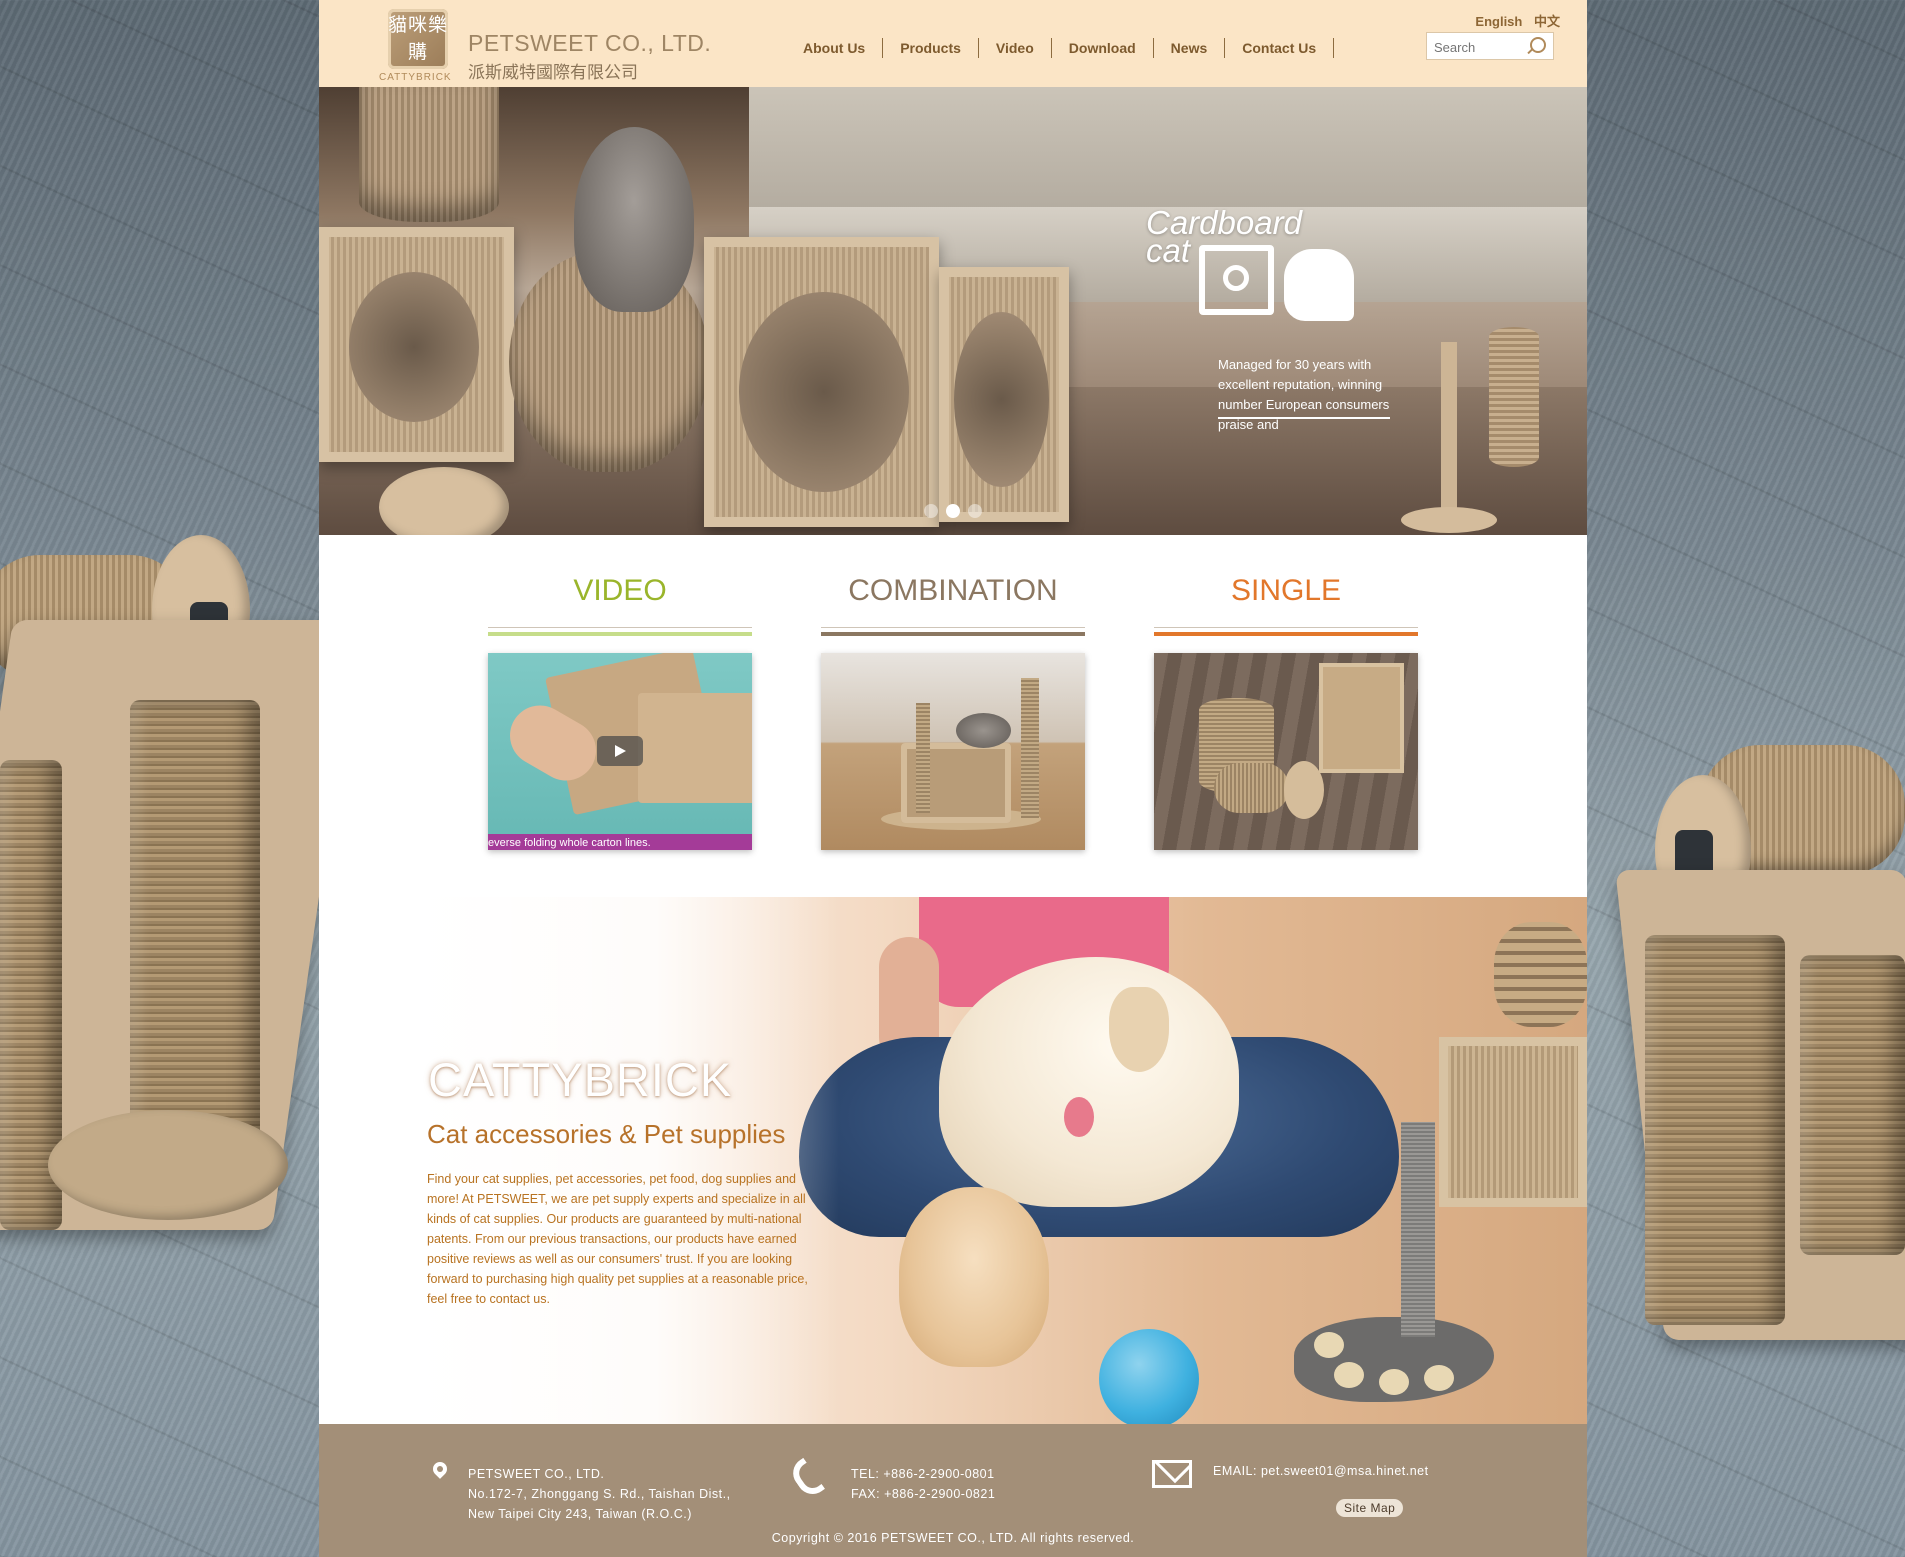 The height and width of the screenshot is (1557, 1905). What do you see at coordinates (569, 843) in the screenshot?
I see `video-caption: everse folding whole carton lines.` at bounding box center [569, 843].